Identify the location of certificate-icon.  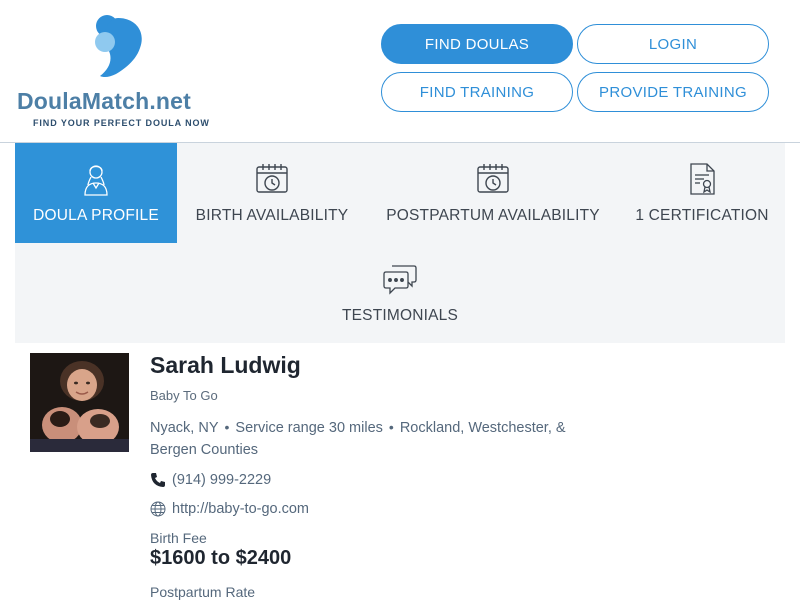
(702, 179).